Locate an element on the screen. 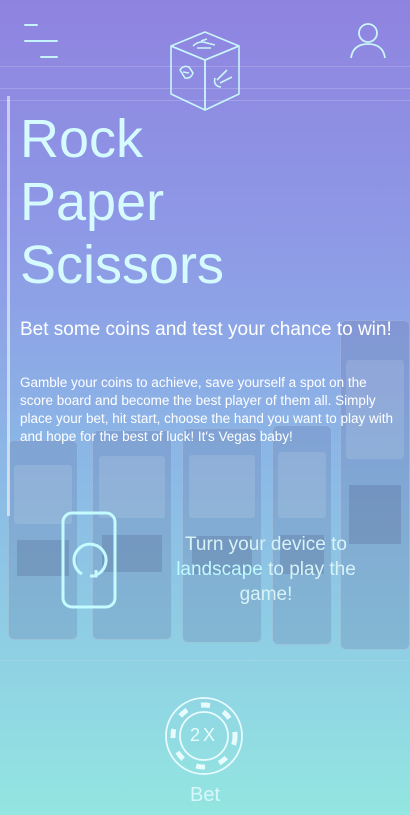 Image resolution: width=410 pixels, height=815 pixels. title-line-paper: Paper is located at coordinates (92, 202).